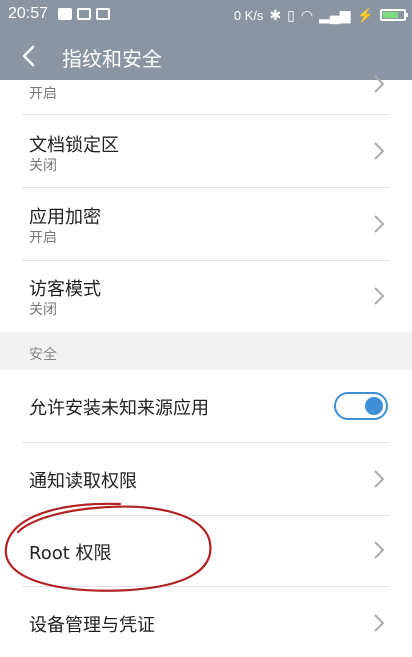 The width and height of the screenshot is (412, 657). I want to click on notification-icons, so click(84, 14).